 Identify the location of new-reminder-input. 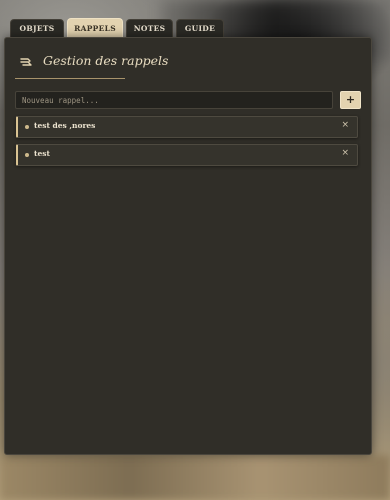
(174, 100).